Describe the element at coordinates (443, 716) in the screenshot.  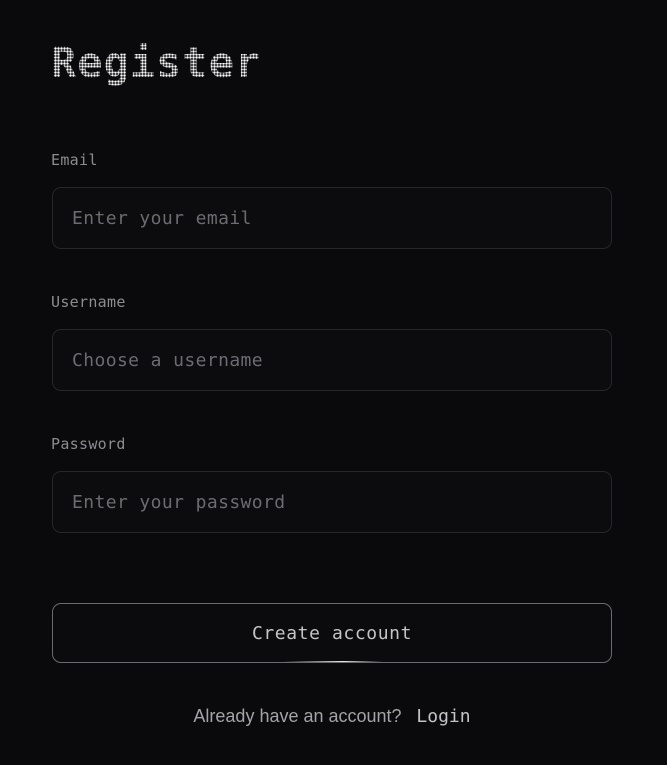
I see `login-link: Login` at that location.